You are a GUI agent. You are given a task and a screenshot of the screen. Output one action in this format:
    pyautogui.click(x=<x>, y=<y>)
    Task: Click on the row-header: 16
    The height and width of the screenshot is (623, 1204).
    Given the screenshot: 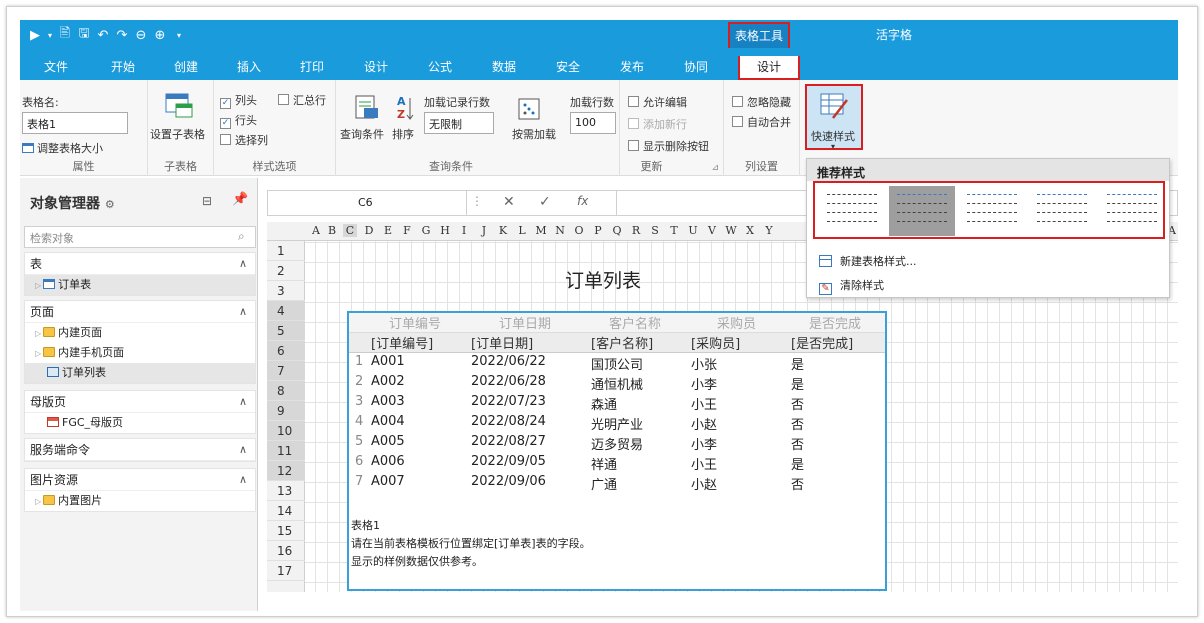 What is the action you would take?
    pyautogui.click(x=286, y=551)
    